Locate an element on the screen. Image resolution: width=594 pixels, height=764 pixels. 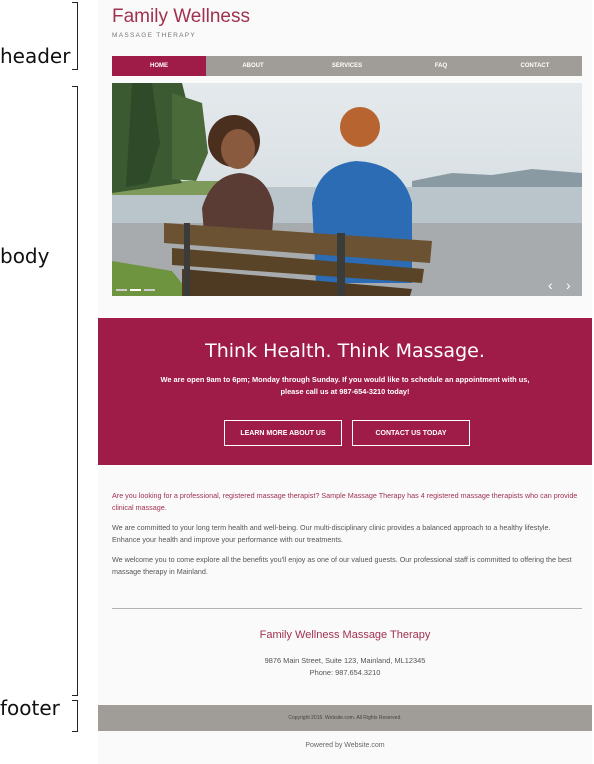
main-nav: HOME ABOUT SERVICES FAQ CONTACT is located at coordinates (347, 66).